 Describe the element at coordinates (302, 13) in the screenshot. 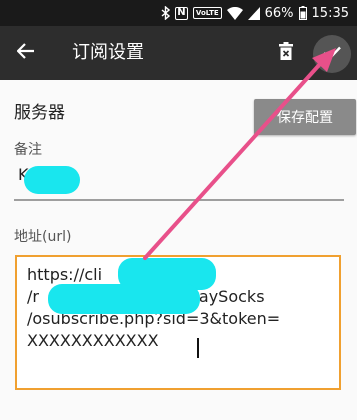

I see `battery-icon` at that location.